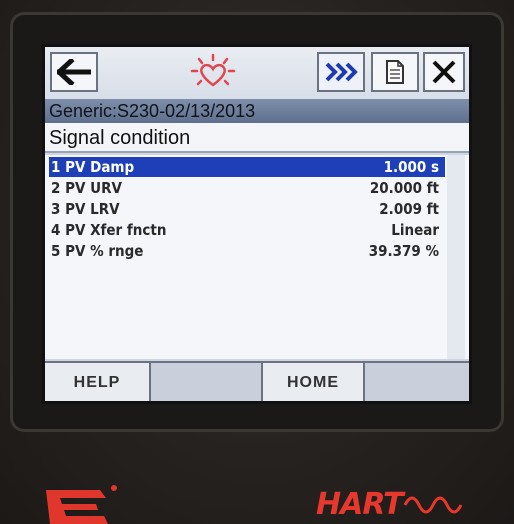  I want to click on list-item-pv-lrv: 3 PV LRV 2.009 ft, so click(247, 209).